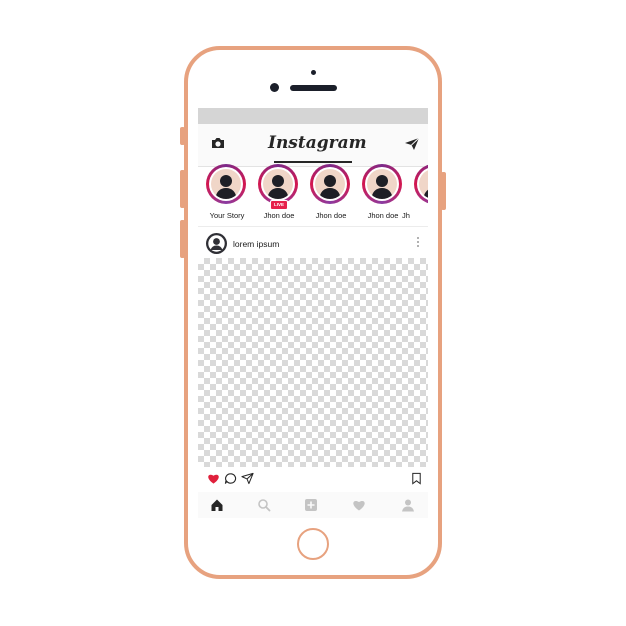 Image resolution: width=626 pixels, height=626 pixels. Describe the element at coordinates (313, 362) in the screenshot. I see `post-image` at that location.